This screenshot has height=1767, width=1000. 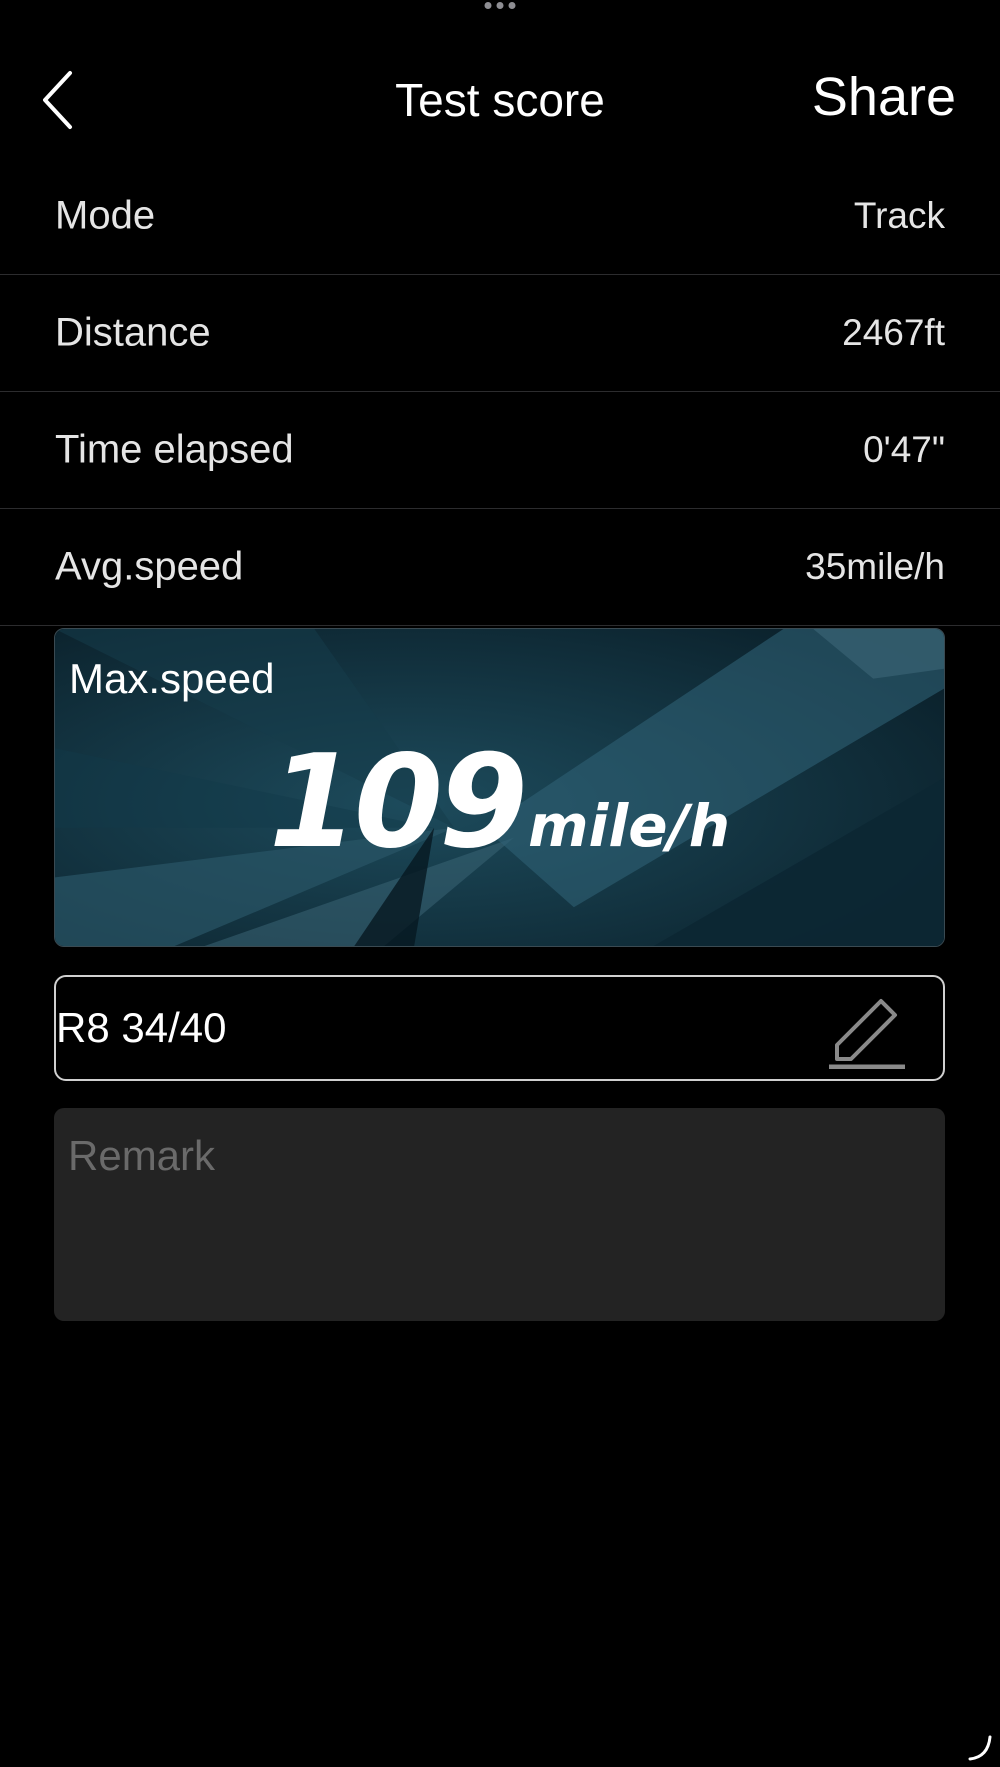 I want to click on info-value: 35mile/h, so click(x=875, y=566).